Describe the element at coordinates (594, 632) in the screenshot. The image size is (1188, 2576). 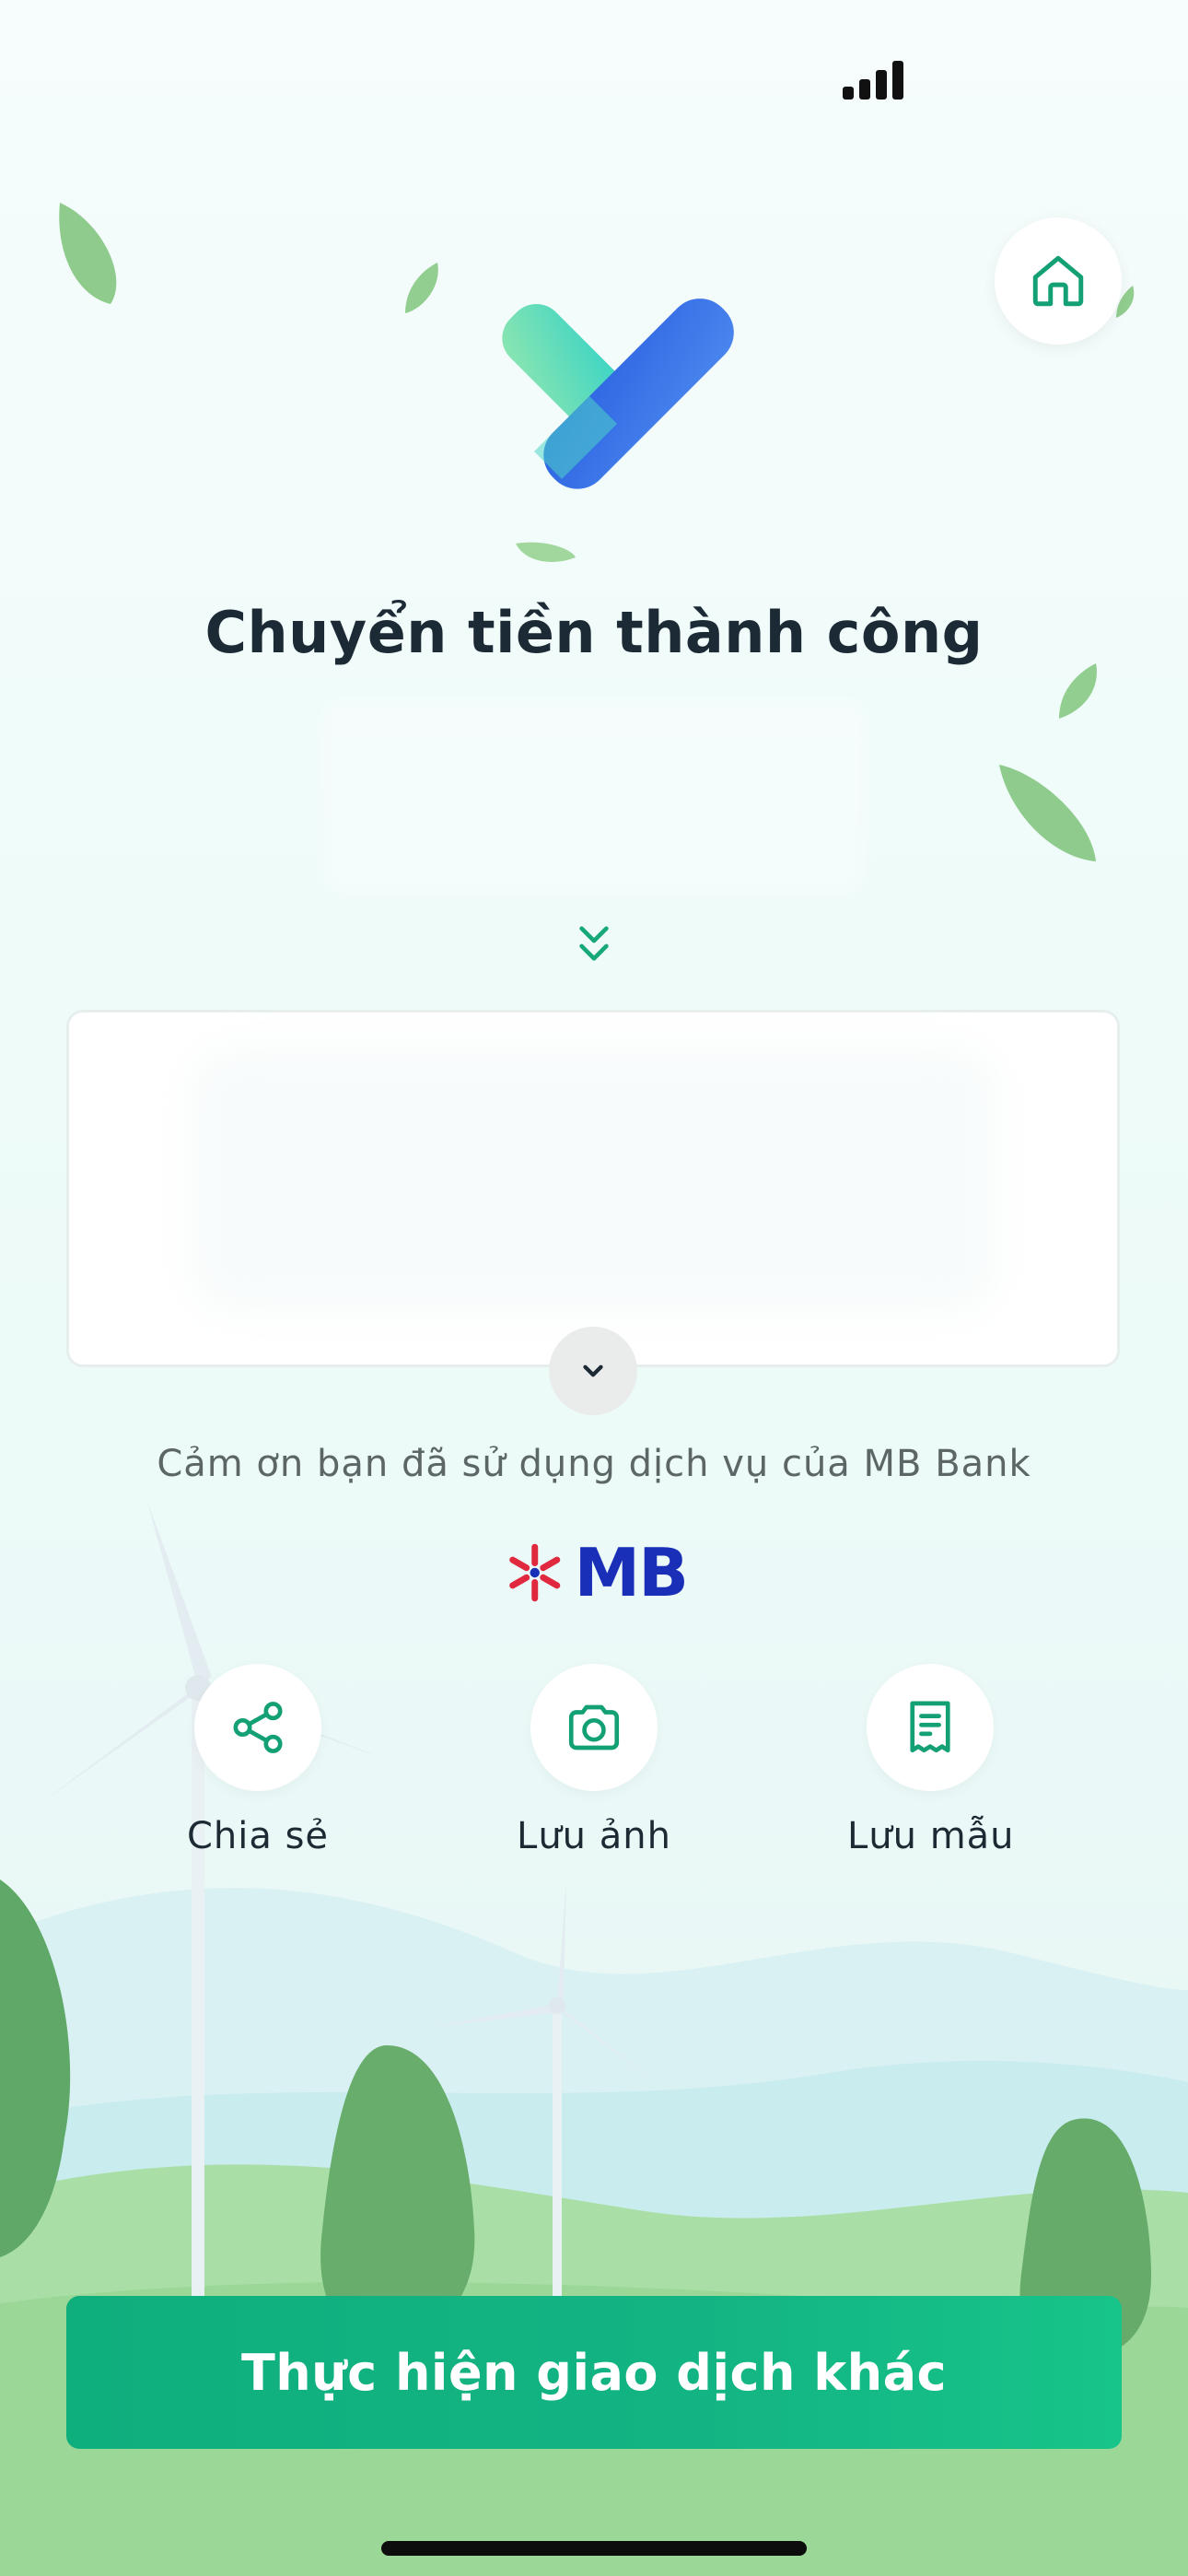
I see `page-title: Chuyển tiền thành công` at that location.